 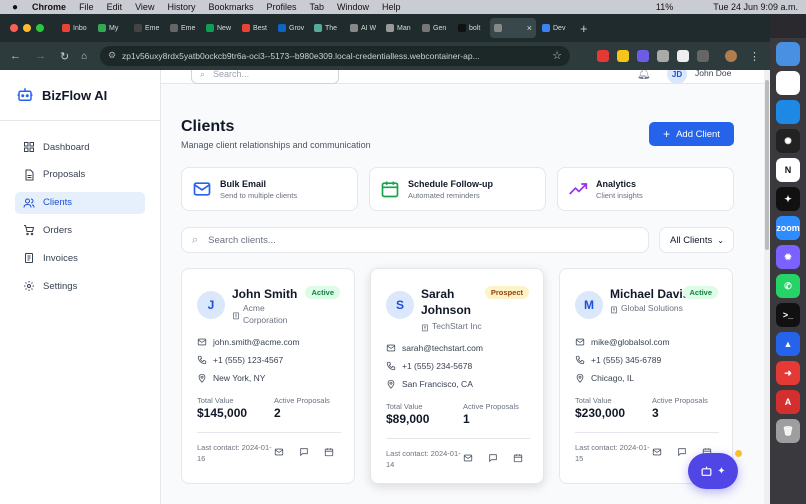 I want to click on bookmark-star-icon: ☆, so click(x=557, y=55).